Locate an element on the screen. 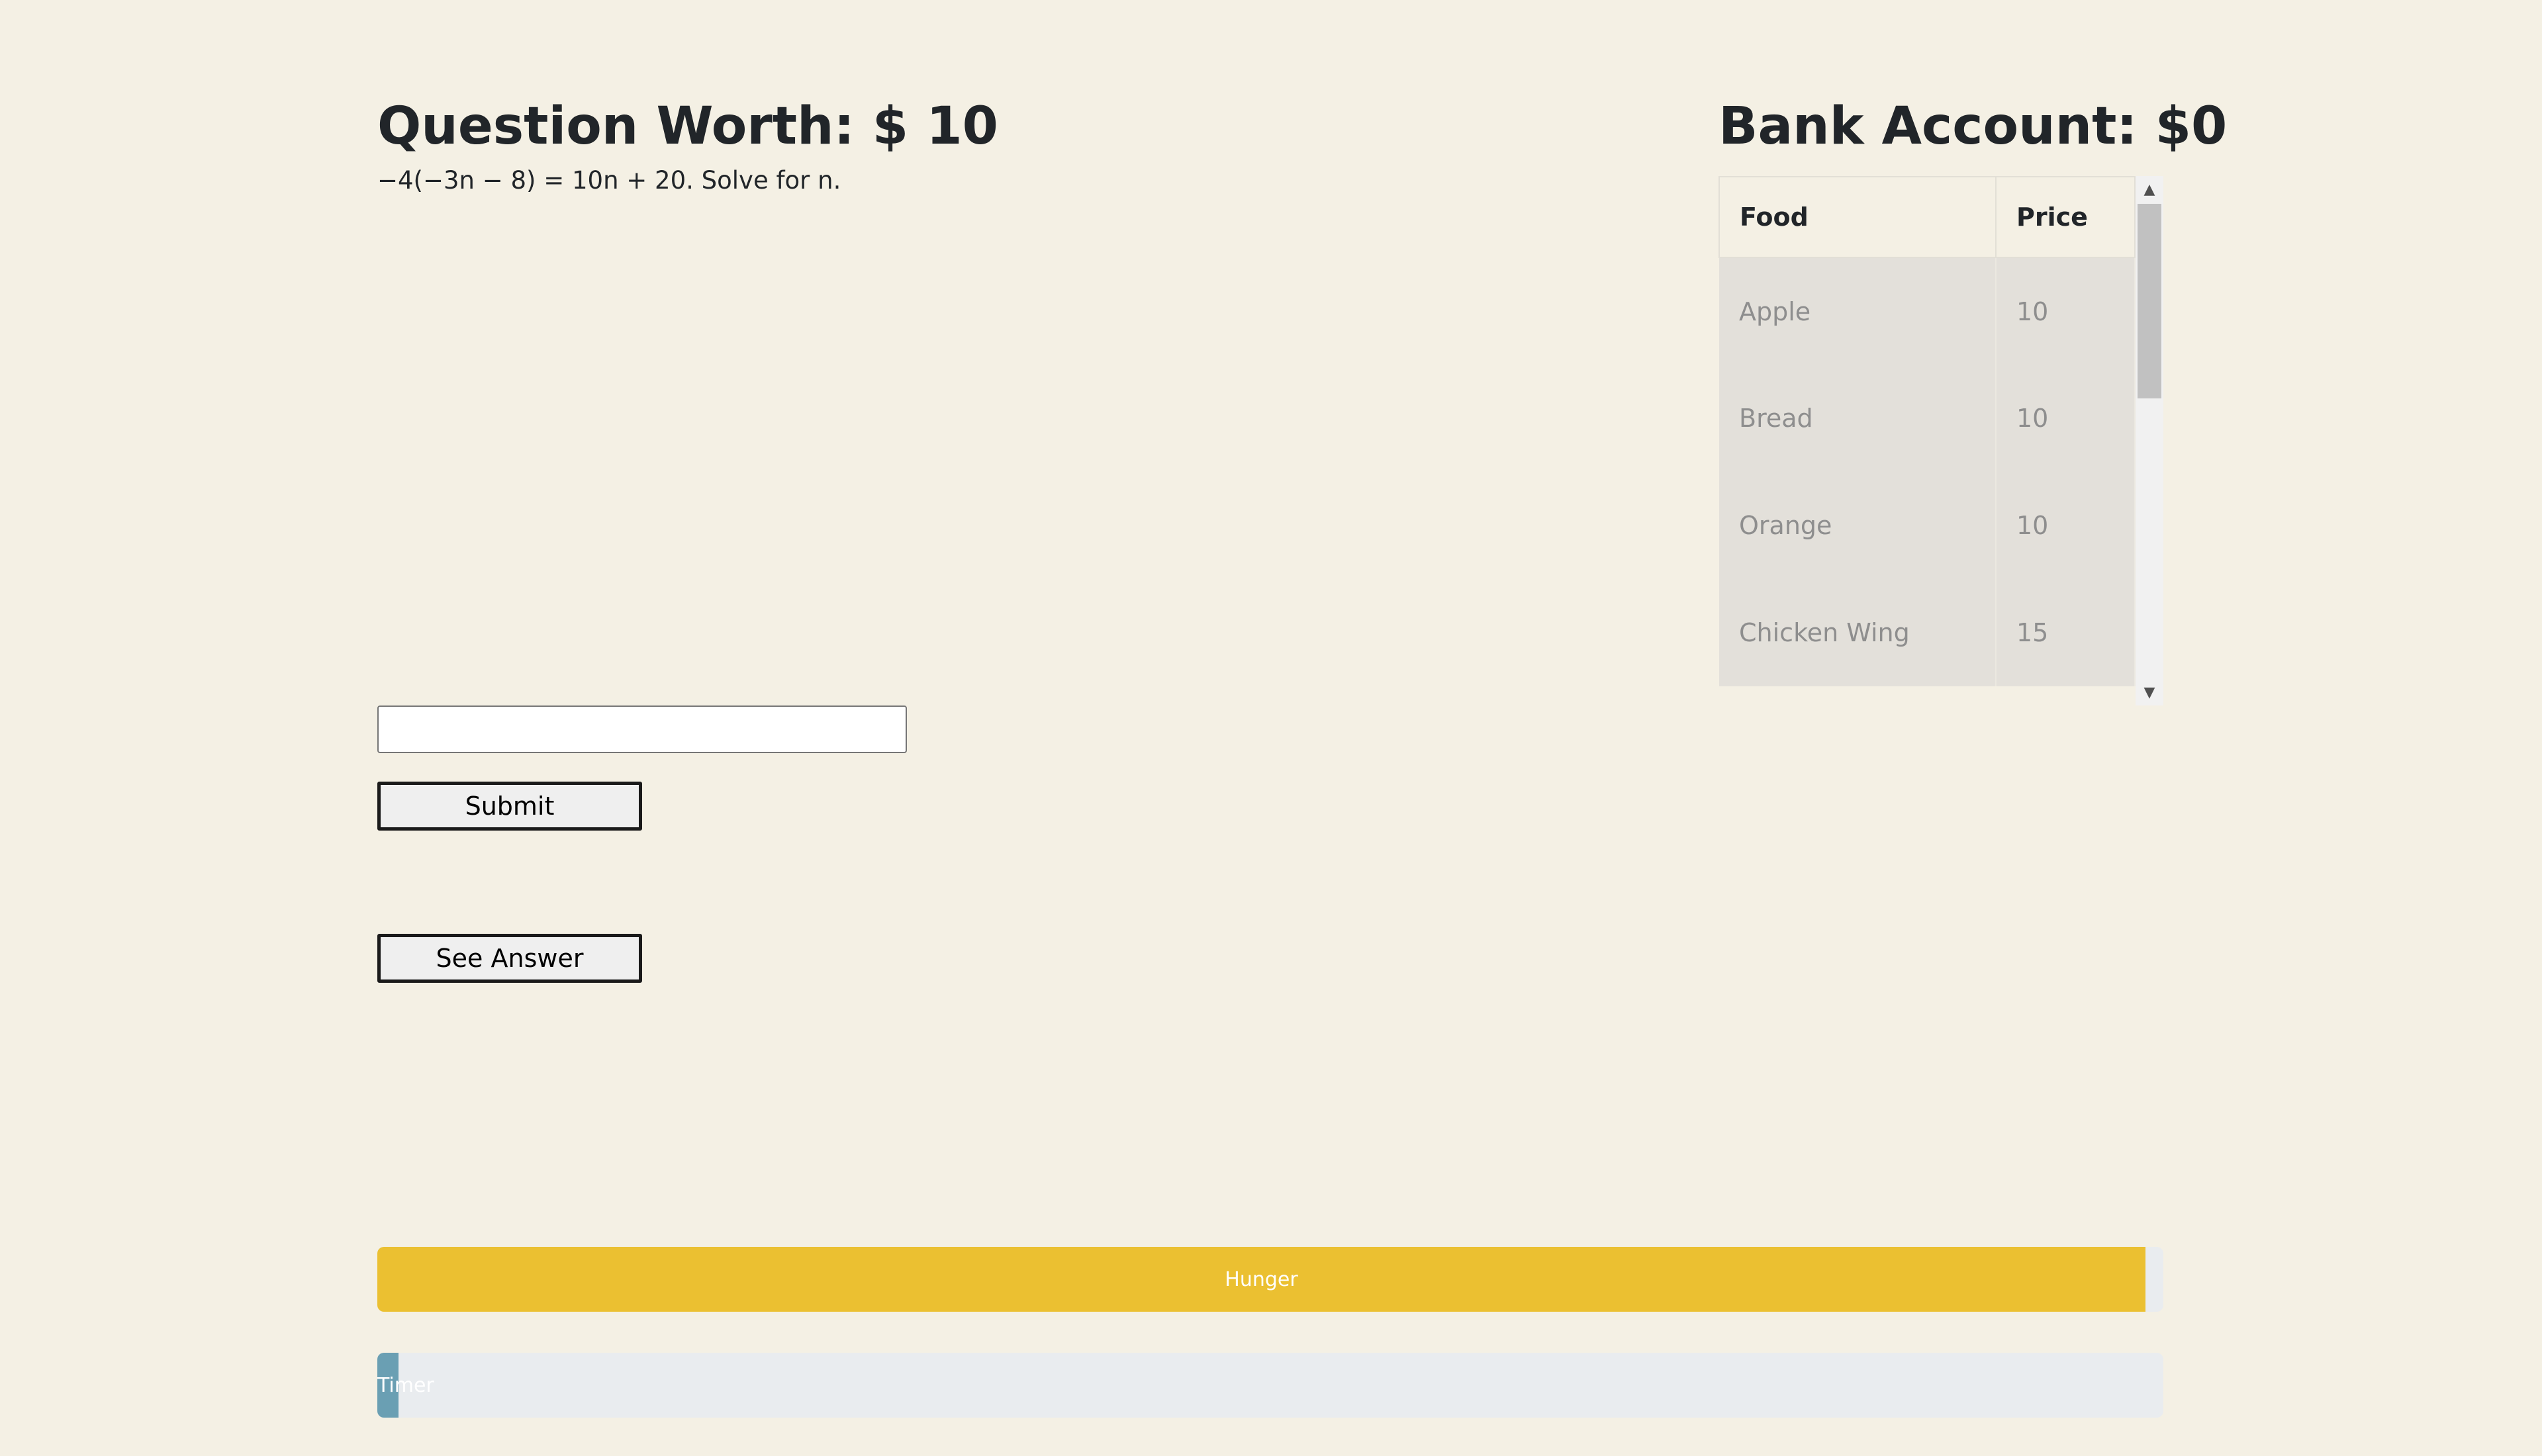 This screenshot has width=2542, height=1456. table-row: Bread 10 is located at coordinates (1928, 419).